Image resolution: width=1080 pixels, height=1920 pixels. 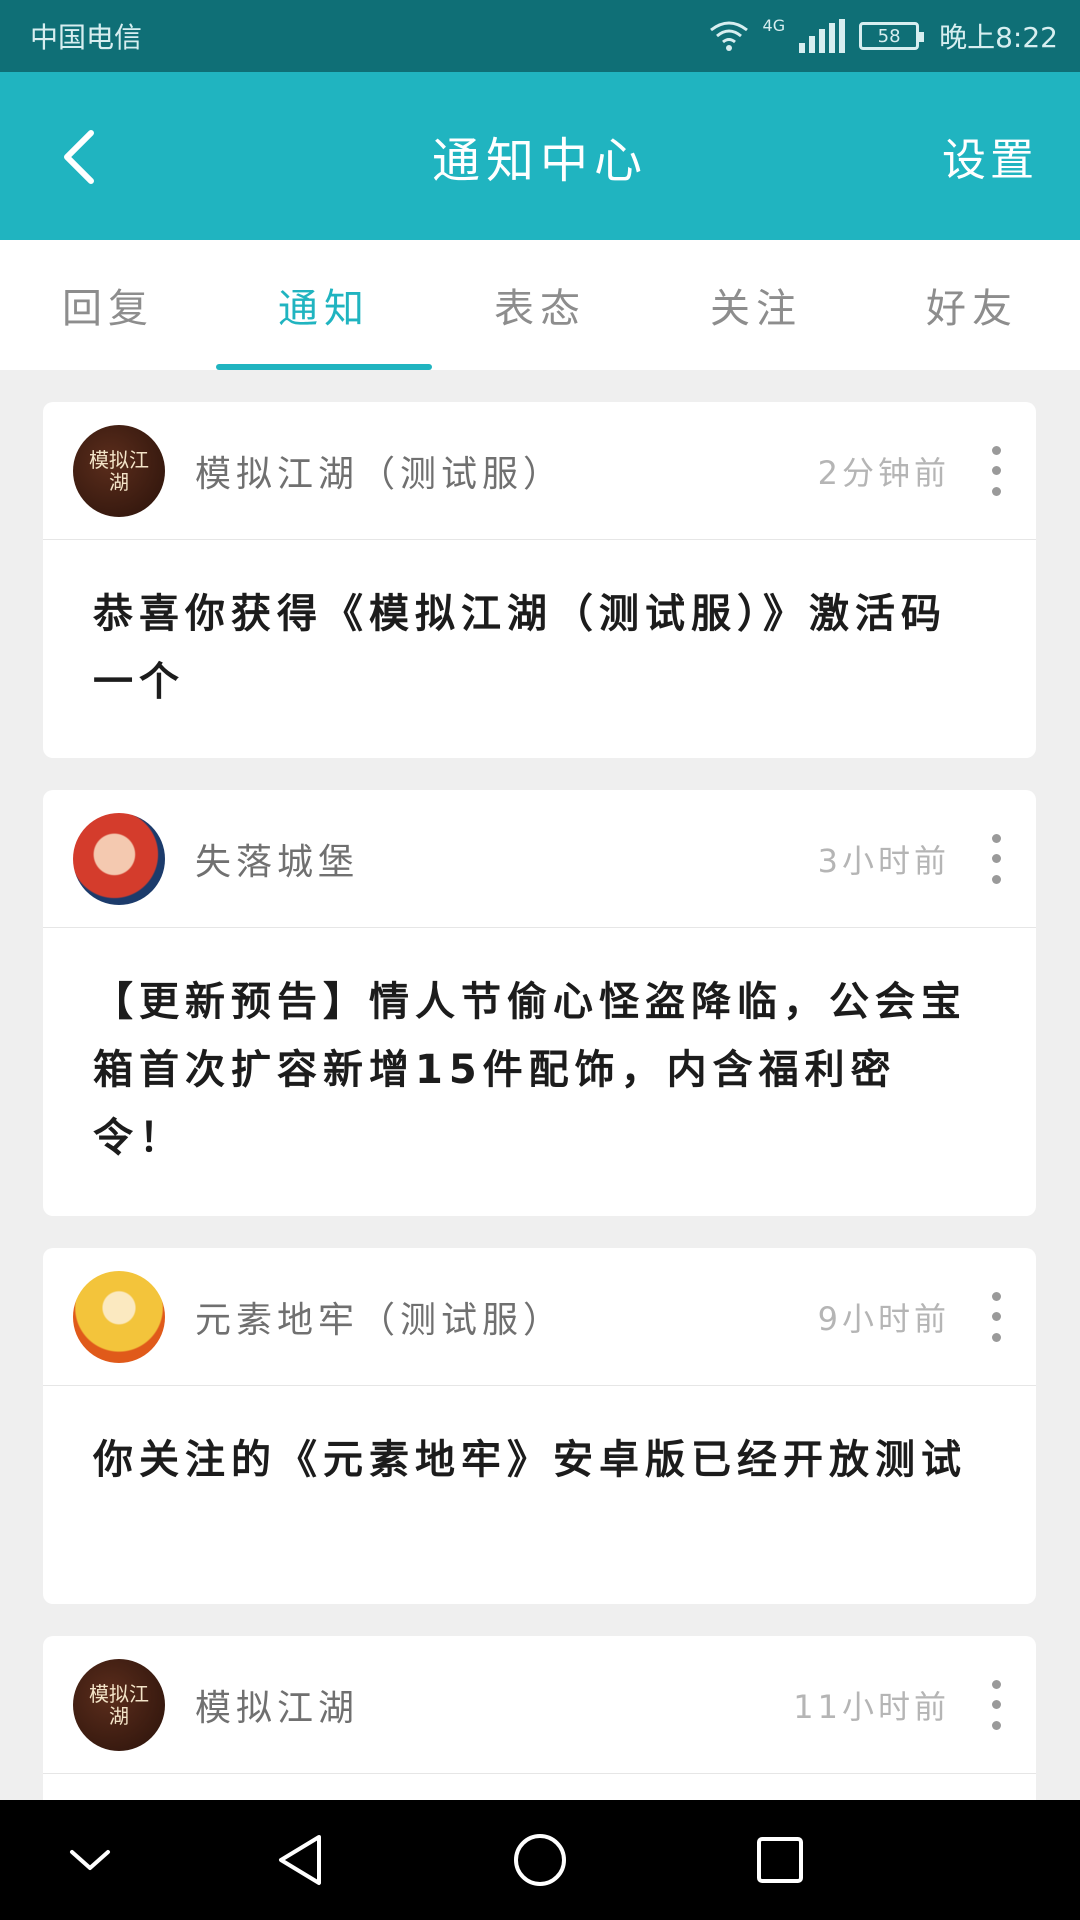 I want to click on page-title: 通知中心, so click(x=539, y=161).